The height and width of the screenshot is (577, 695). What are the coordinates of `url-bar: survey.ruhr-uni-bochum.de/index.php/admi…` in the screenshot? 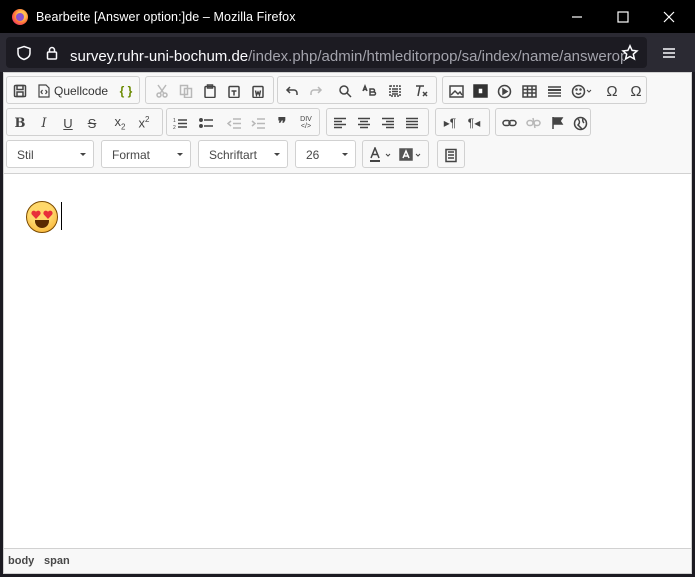 It's located at (326, 52).